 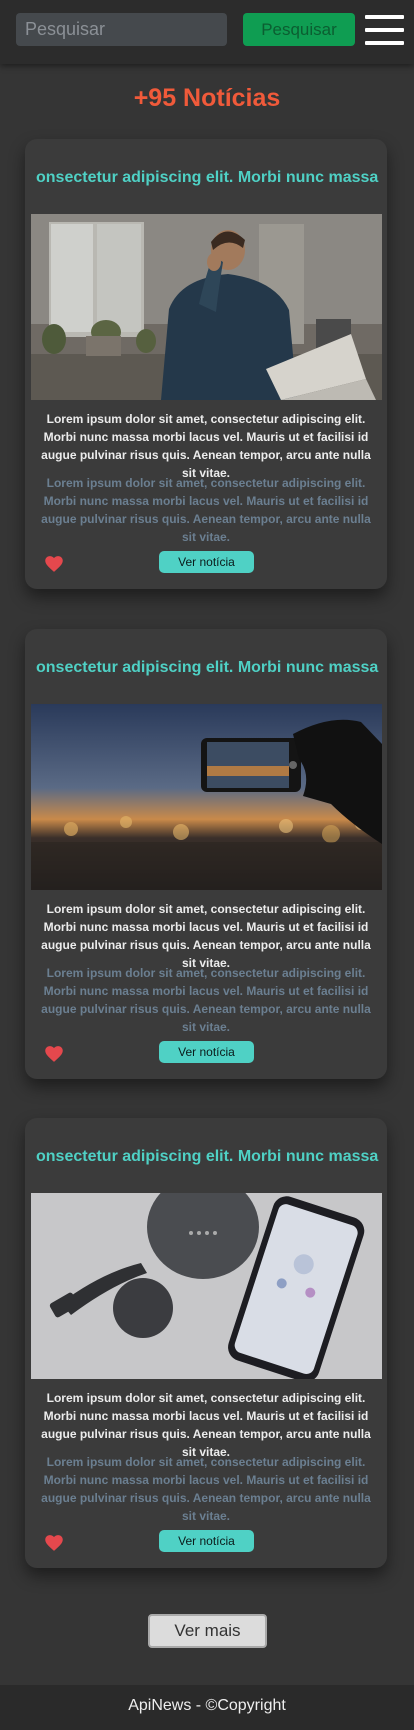 What do you see at coordinates (207, 98) in the screenshot?
I see `news-count-heading: +95 Notícias` at bounding box center [207, 98].